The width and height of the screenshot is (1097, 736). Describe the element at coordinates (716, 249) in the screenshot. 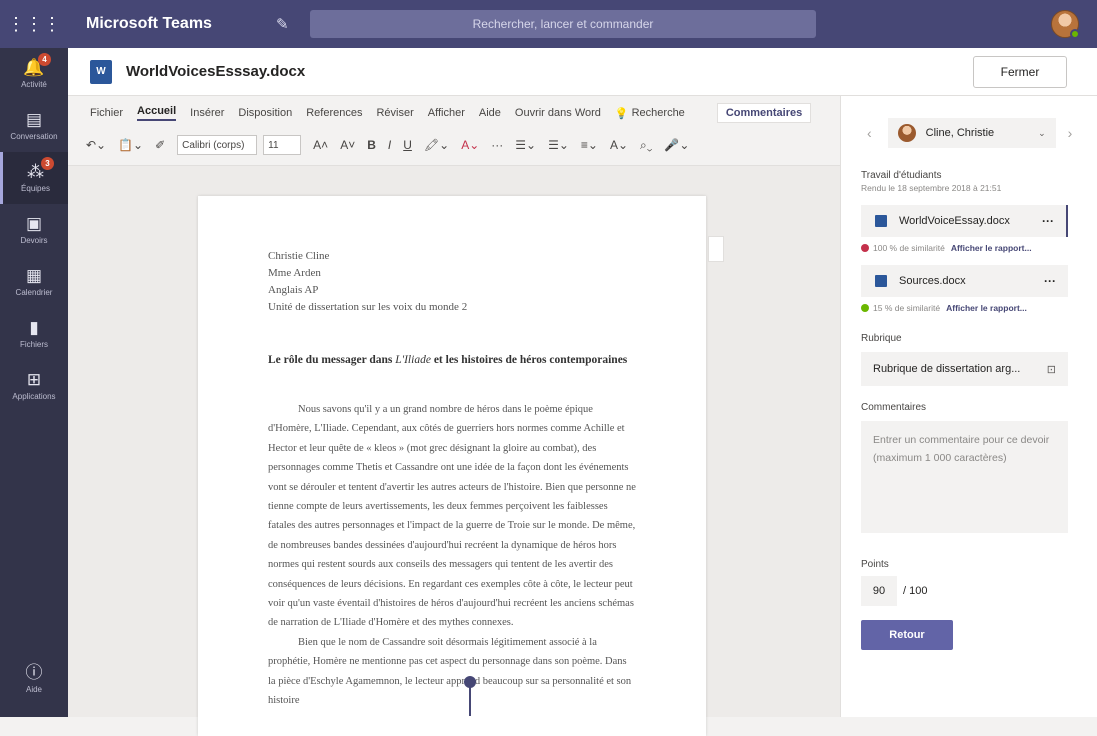

I see `comment-marker` at that location.